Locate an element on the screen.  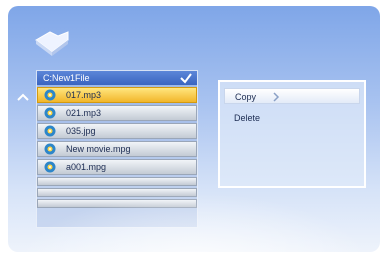
file-row: 021.mp3 is located at coordinates (117, 113).